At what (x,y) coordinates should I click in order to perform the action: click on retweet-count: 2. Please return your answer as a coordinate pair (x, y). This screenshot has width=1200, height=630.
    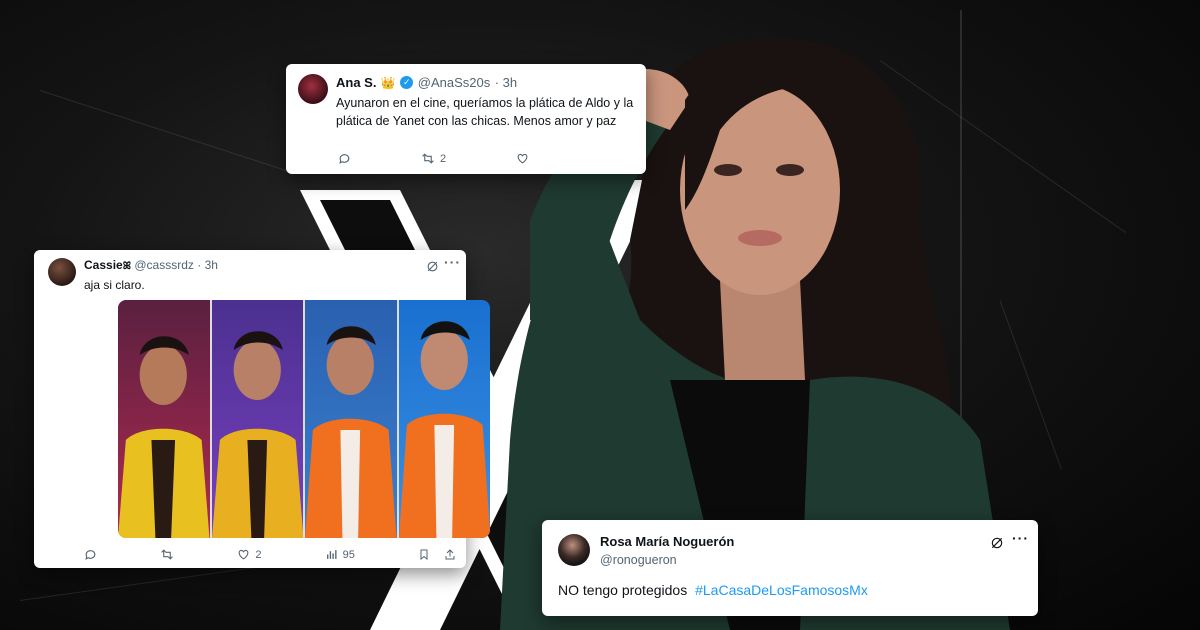
    Looking at the image, I should click on (443, 158).